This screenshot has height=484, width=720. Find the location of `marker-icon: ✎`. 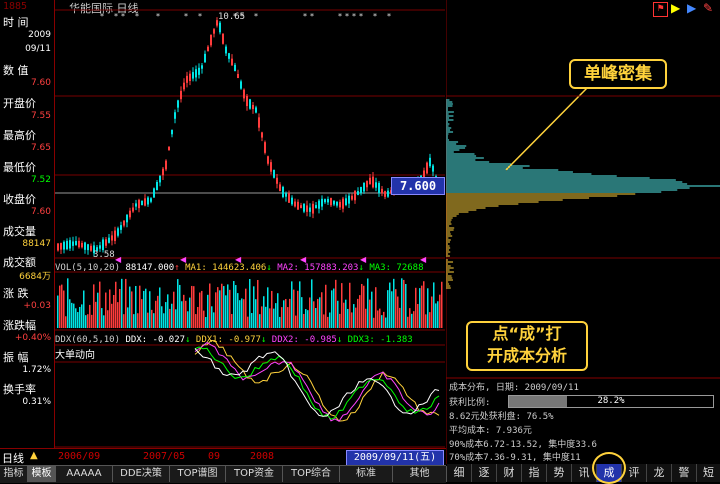

marker-icon: ✎ is located at coordinates (709, 8).